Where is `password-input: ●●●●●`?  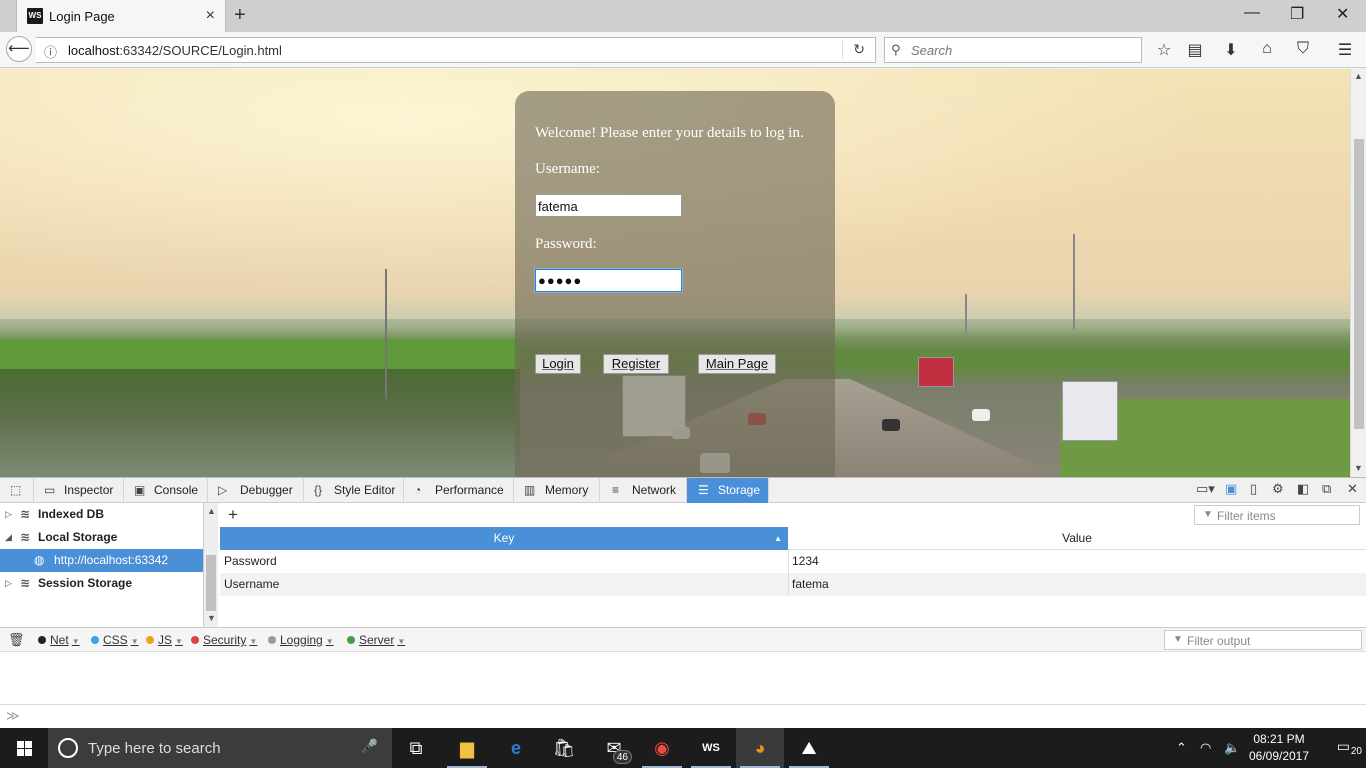
password-input: ●●●●● is located at coordinates (608, 280).